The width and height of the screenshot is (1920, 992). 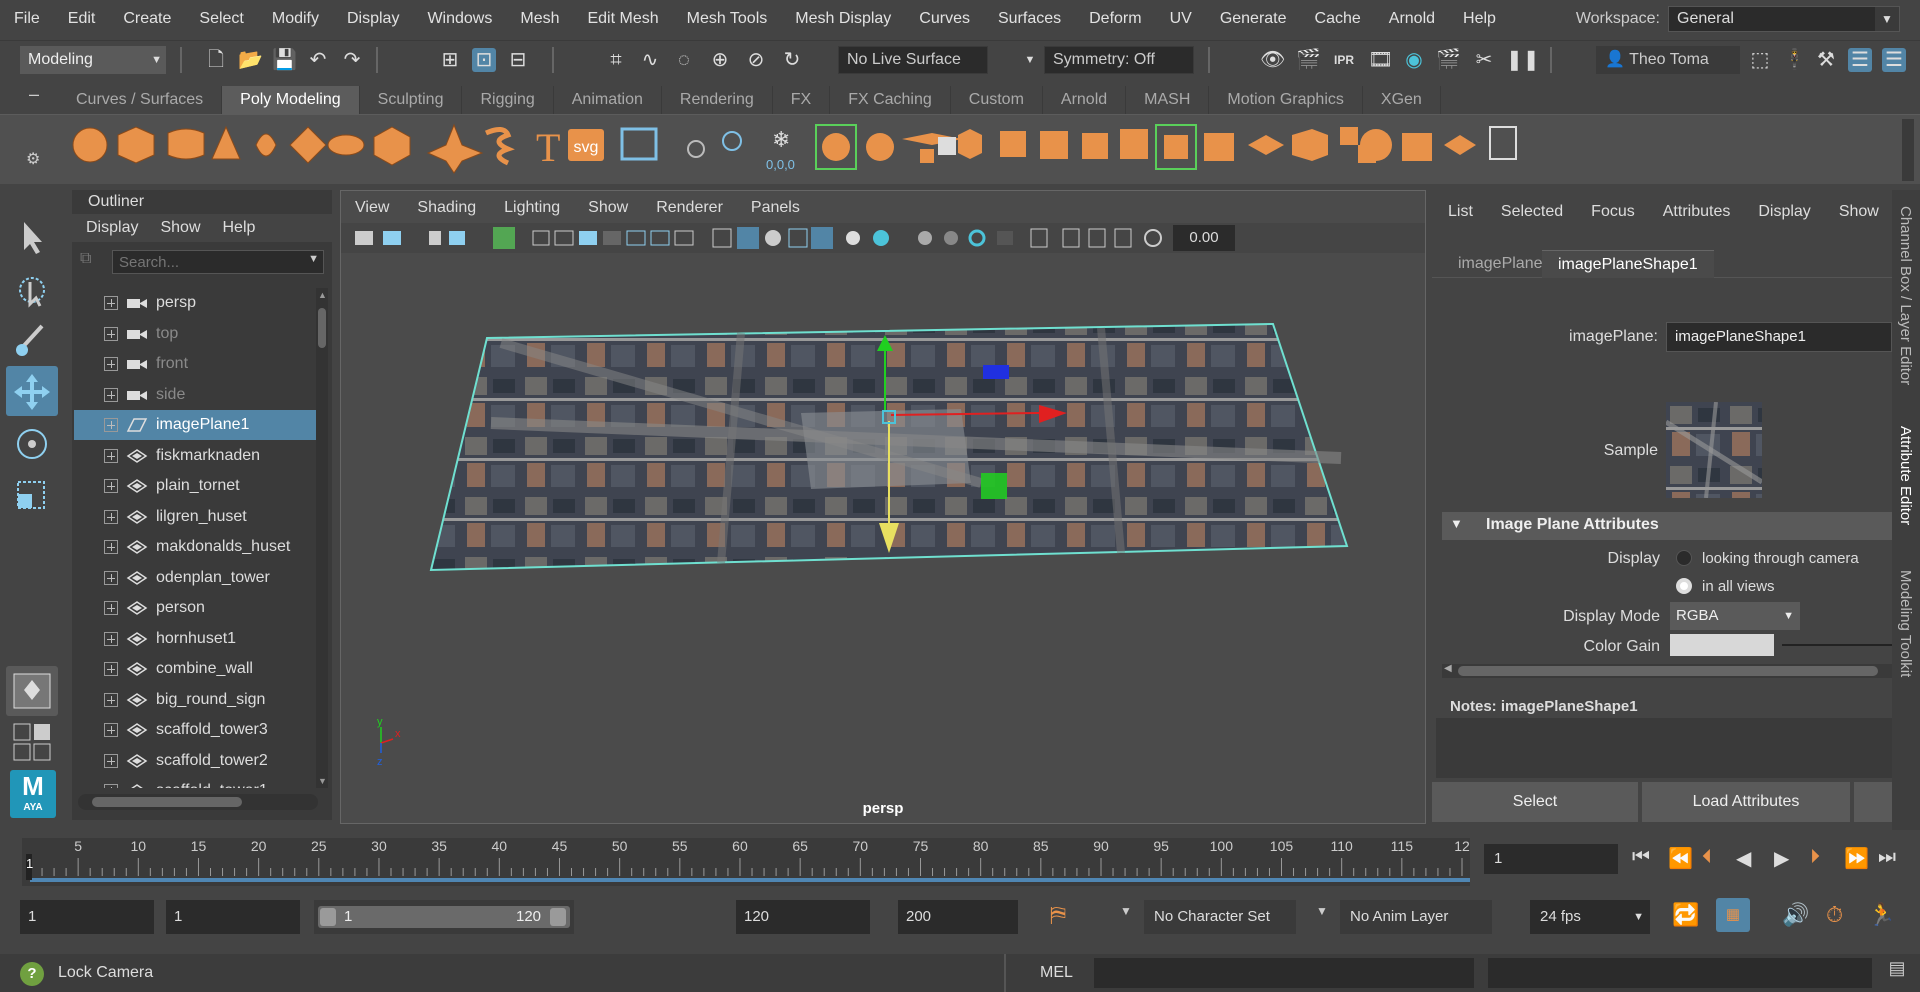 What do you see at coordinates (1338, 19) in the screenshot?
I see `menu-cache: Cache` at bounding box center [1338, 19].